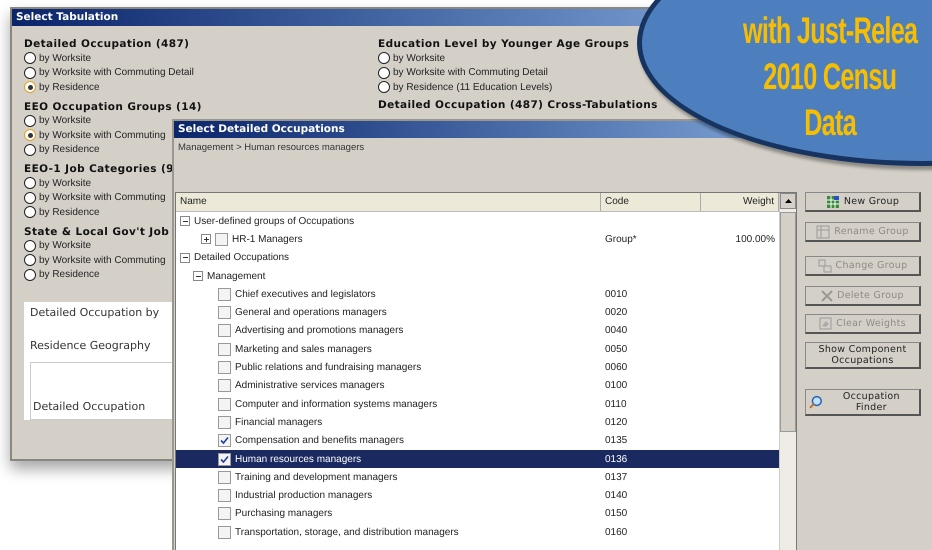  Describe the element at coordinates (477, 404) in the screenshot. I see `occupation-row: Computer and information systems managers 0110` at that location.